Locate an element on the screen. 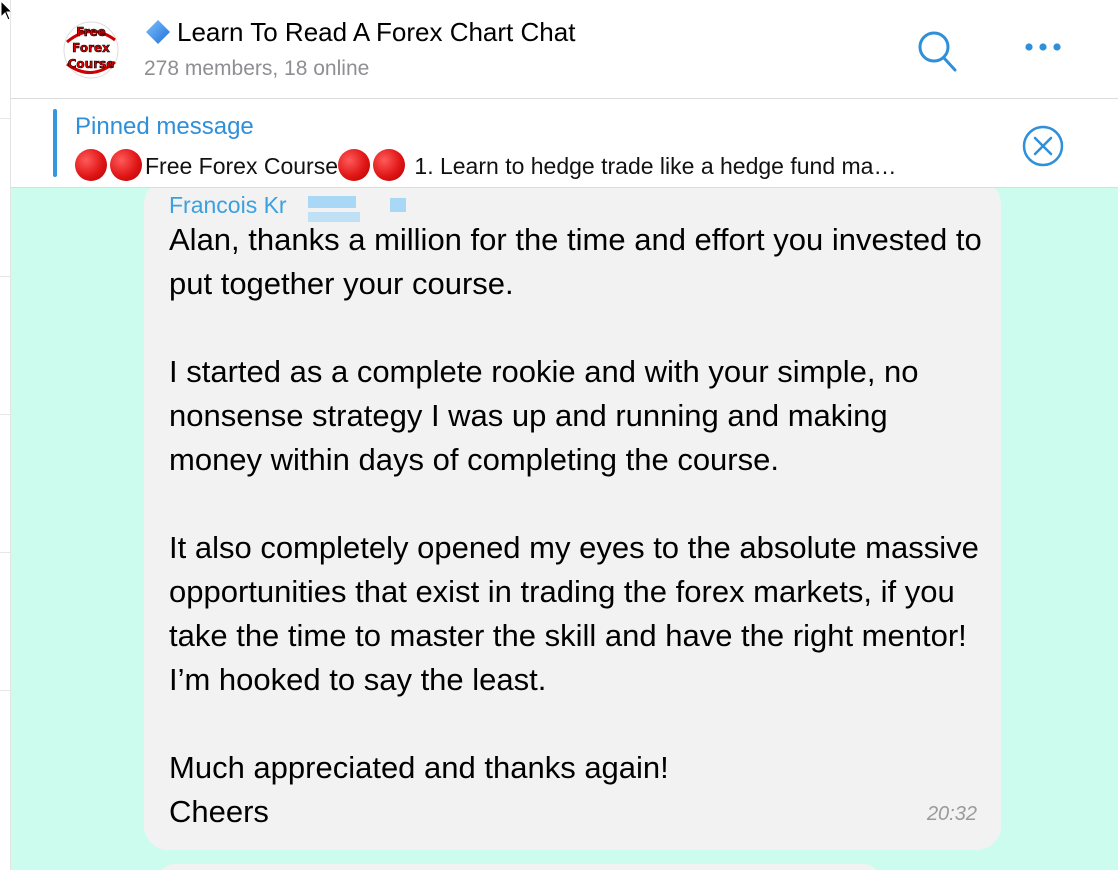  search-icon is located at coordinates (937, 51).